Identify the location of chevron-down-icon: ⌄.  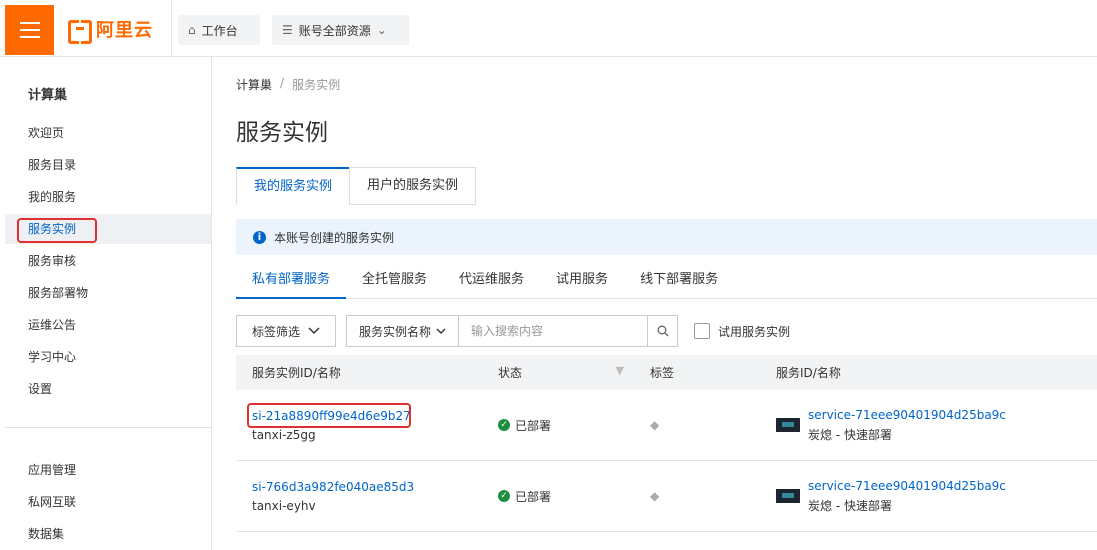
(381, 30).